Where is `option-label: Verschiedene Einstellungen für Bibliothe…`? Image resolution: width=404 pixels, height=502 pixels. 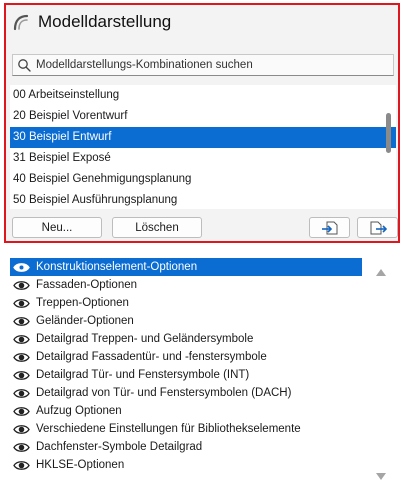 option-label: Verschiedene Einstellungen für Bibliothe… is located at coordinates (168, 429).